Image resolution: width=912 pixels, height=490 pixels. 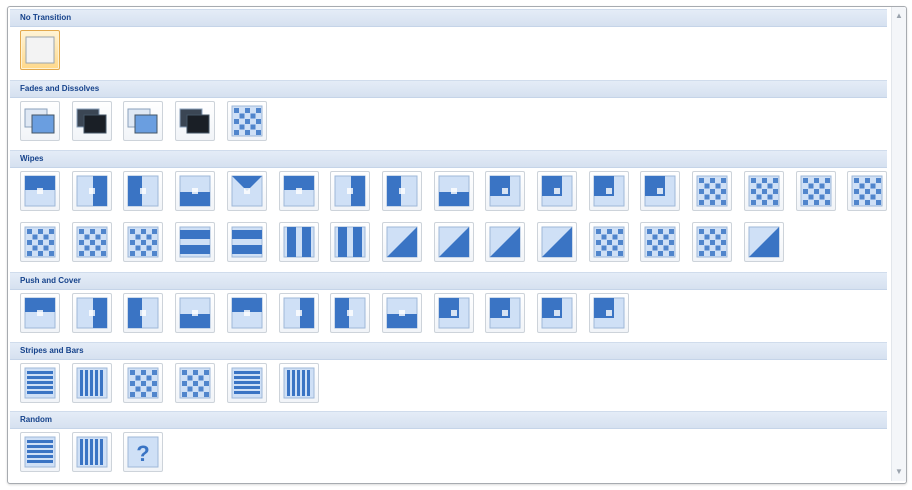 I want to click on uncover-left-icon, so click(x=350, y=191).